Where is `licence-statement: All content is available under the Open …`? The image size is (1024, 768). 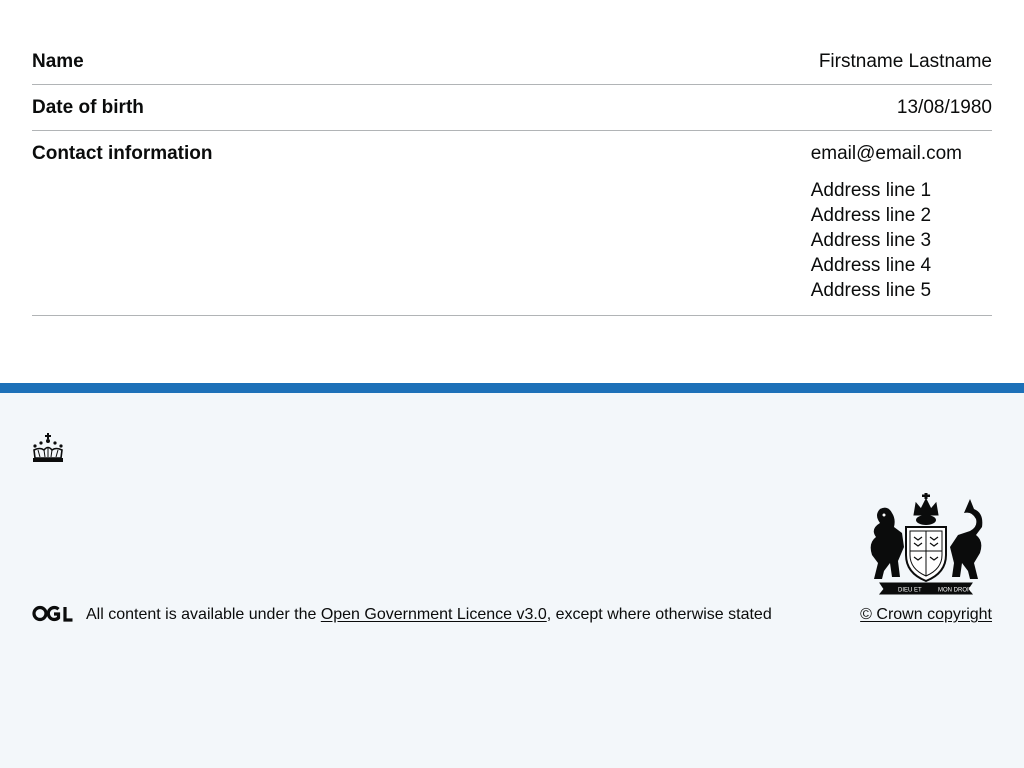
licence-statement: All content is available under the Open … is located at coordinates (429, 615).